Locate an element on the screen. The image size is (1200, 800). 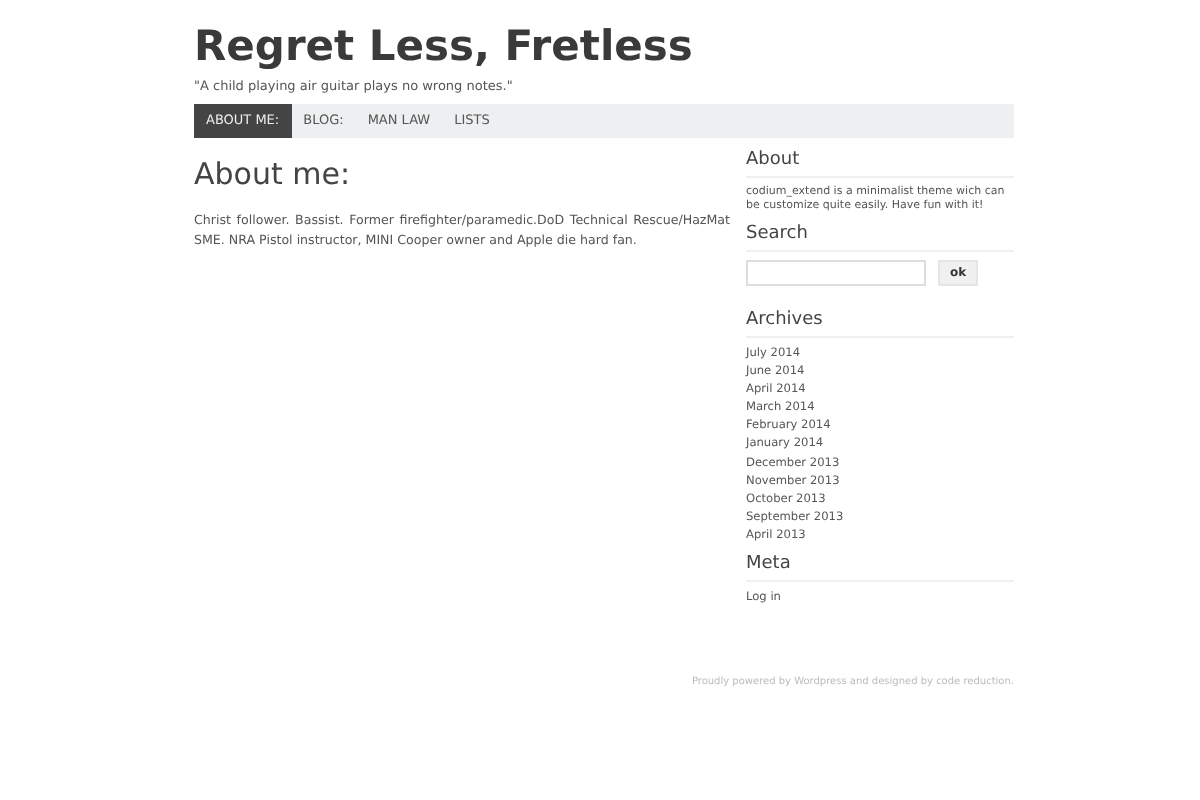
widget-title: Search is located at coordinates (880, 238).